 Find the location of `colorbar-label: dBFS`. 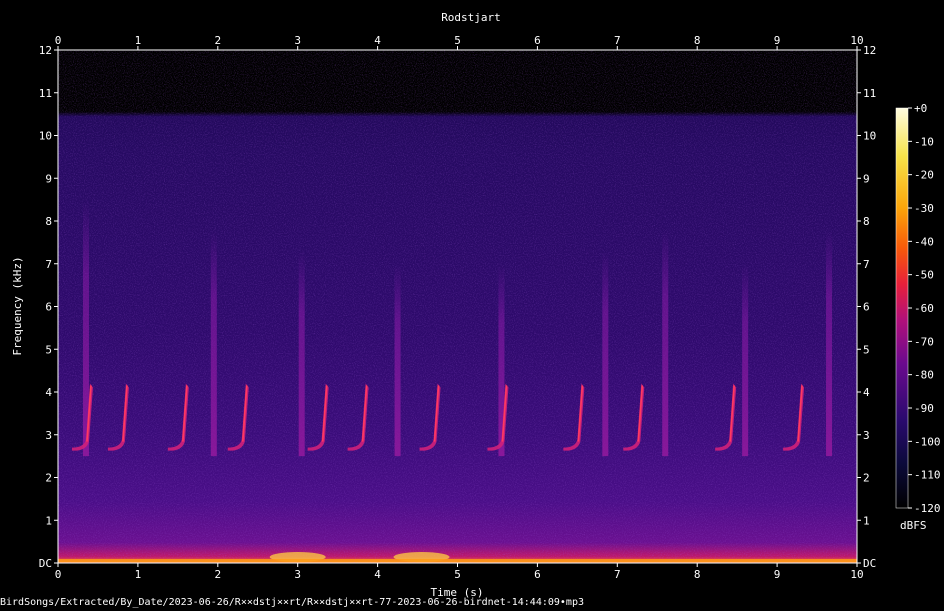

colorbar-label: dBFS is located at coordinates (913, 525).